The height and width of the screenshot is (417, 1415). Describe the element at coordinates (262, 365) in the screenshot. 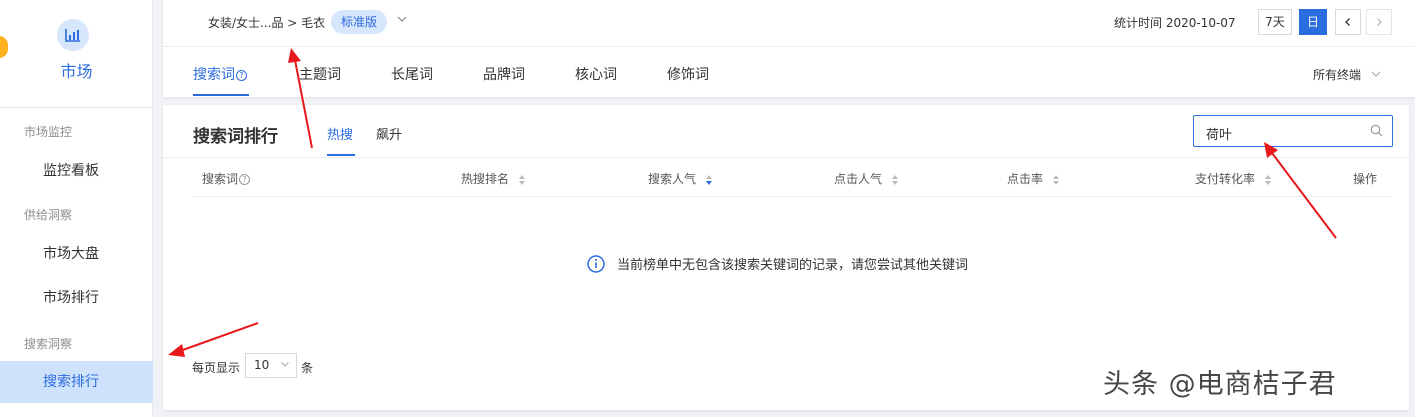

I see `page-size-value: 10` at that location.